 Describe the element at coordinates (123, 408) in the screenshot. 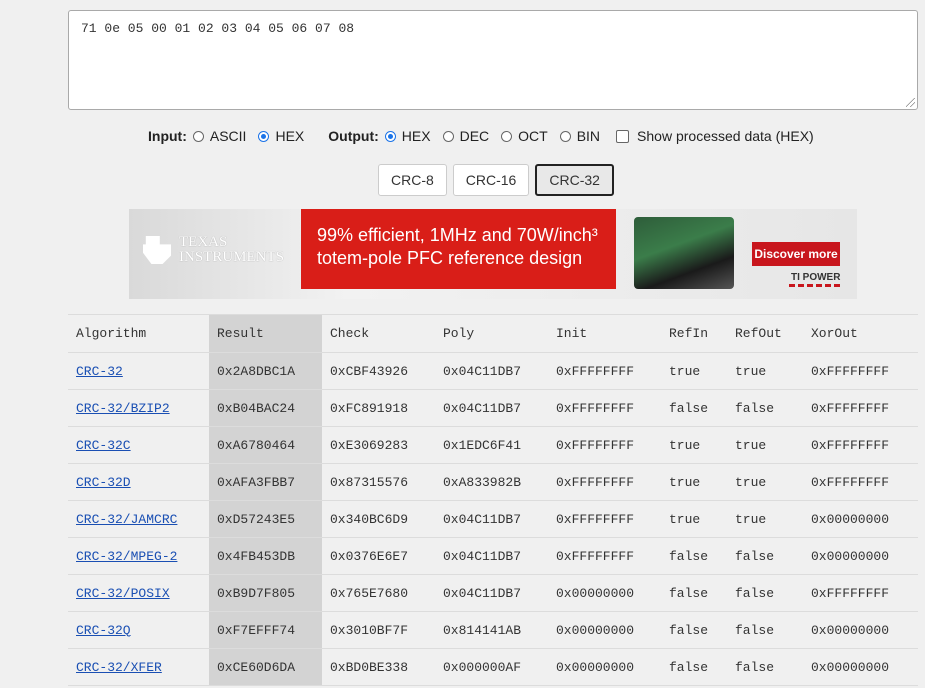

I see `algorithm-link: CRC-32/BZIP2` at that location.